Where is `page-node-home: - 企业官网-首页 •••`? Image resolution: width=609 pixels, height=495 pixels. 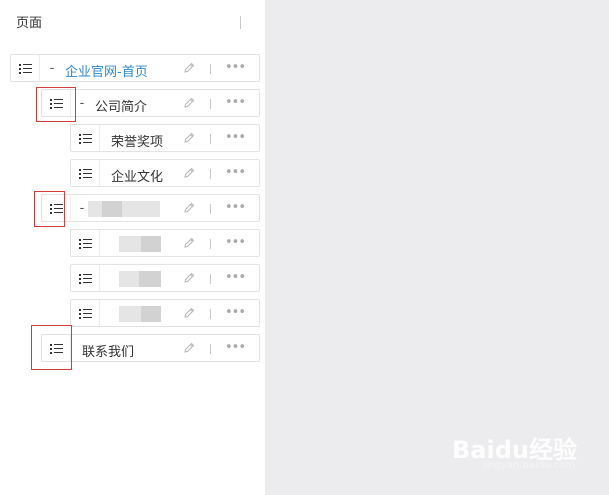
page-node-home: - 企业官网-首页 ••• is located at coordinates (135, 68).